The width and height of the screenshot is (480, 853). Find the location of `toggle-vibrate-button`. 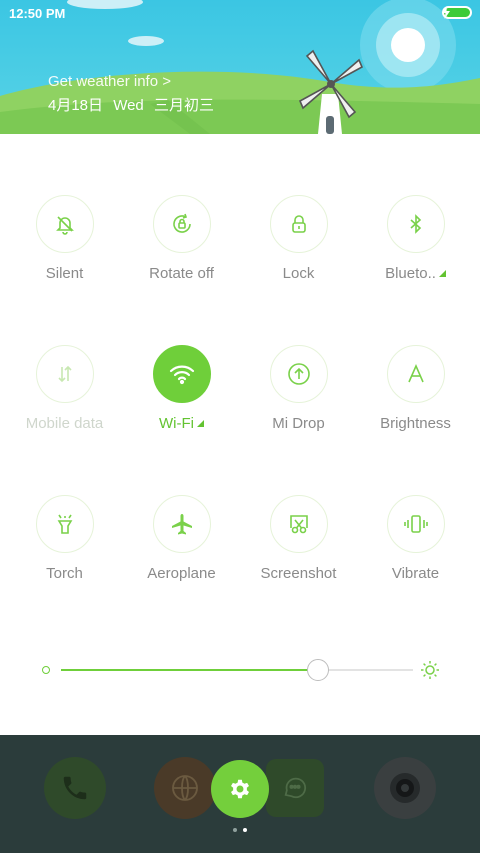

toggle-vibrate-button is located at coordinates (415, 524).